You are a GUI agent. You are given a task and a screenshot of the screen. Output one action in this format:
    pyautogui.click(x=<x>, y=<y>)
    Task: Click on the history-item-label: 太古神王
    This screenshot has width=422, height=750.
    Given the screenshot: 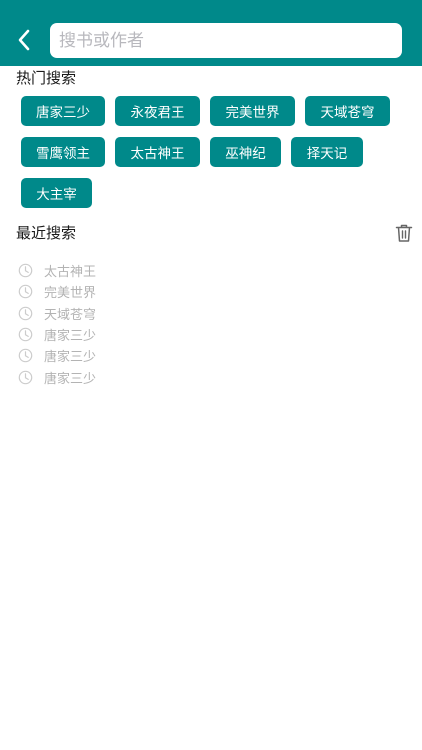 What is the action you would take?
    pyautogui.click(x=70, y=273)
    